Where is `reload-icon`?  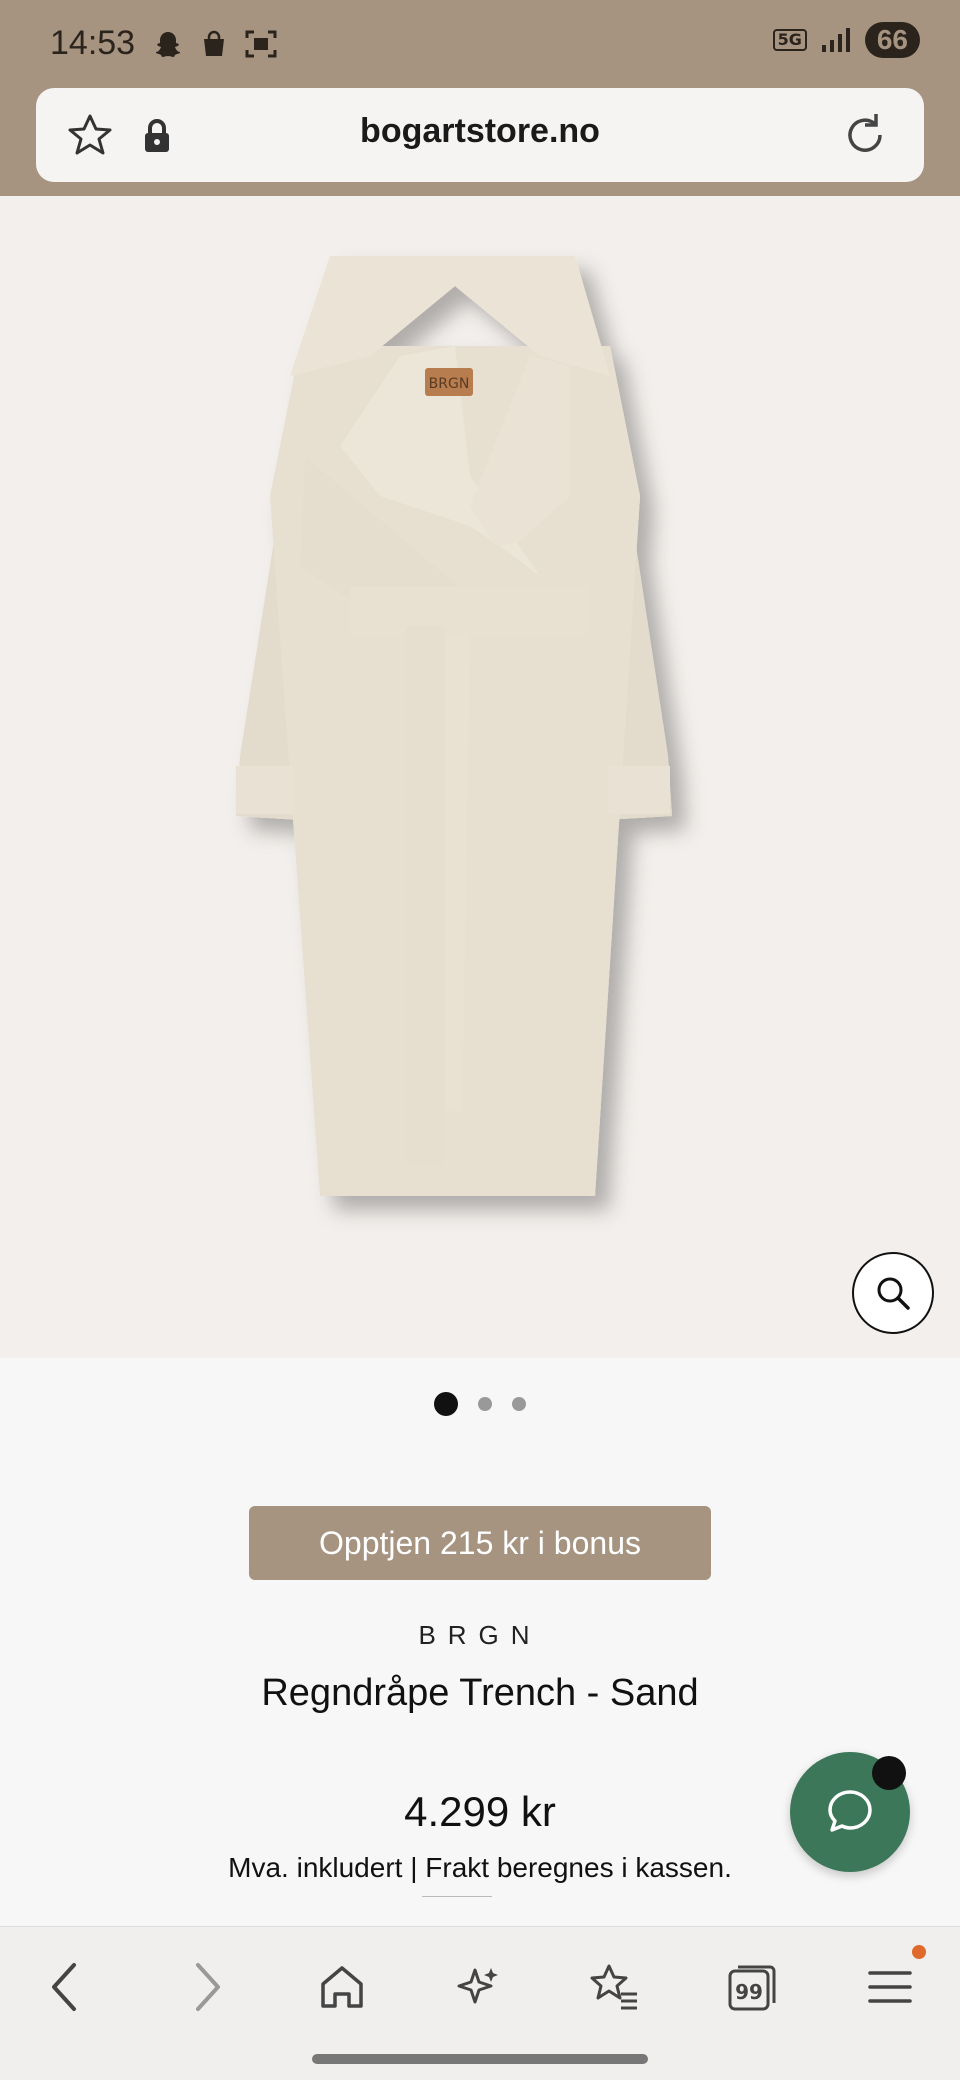
reload-icon is located at coordinates (865, 135).